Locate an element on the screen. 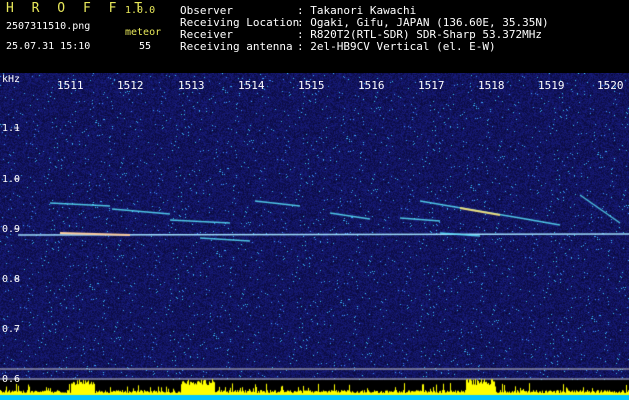 The width and height of the screenshot is (629, 400). x-tick-label: 1514 is located at coordinates (251, 85).